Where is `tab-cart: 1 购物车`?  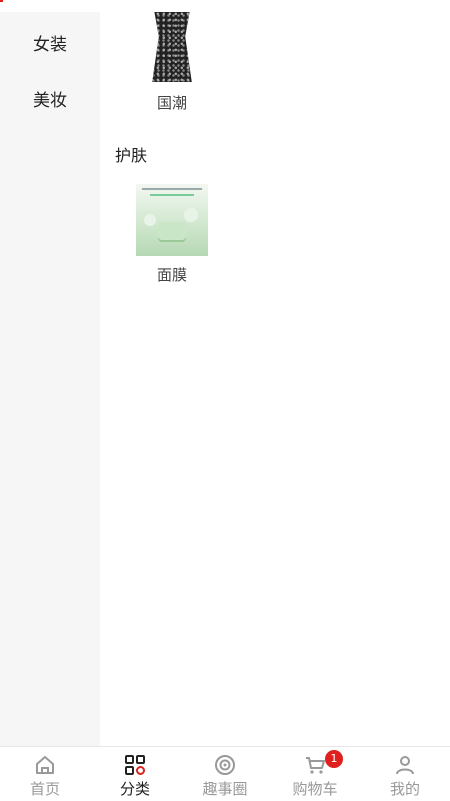 tab-cart: 1 购物车 is located at coordinates (315, 774).